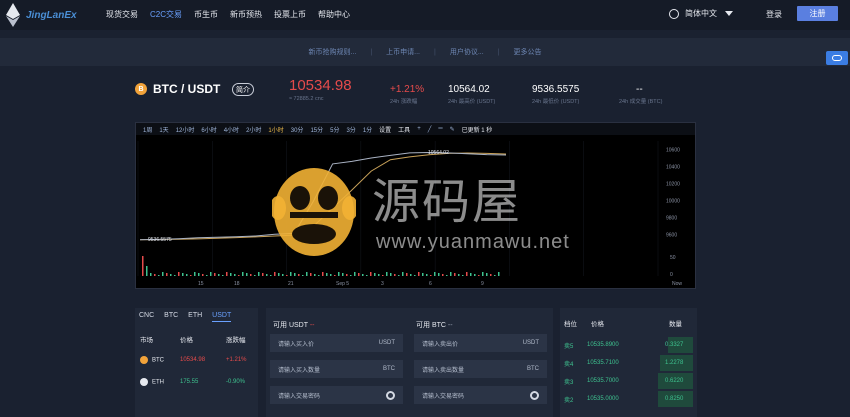  What do you see at coordinates (480, 395) in the screenshot?
I see `sell-password-input: 请输入交易密码` at bounding box center [480, 395].